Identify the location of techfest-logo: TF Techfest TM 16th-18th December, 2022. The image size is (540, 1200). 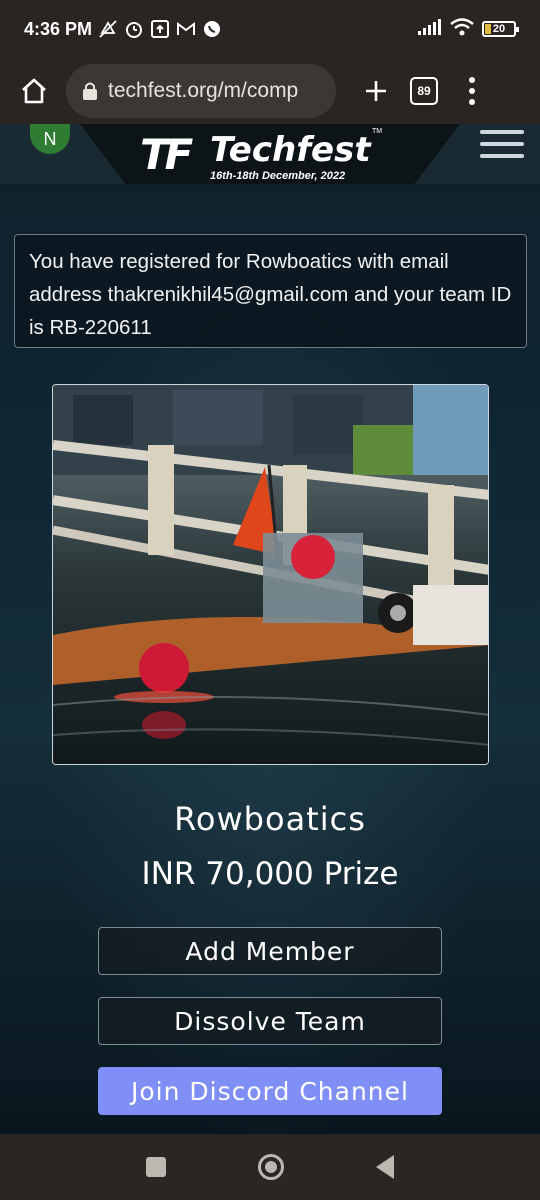
(265, 156).